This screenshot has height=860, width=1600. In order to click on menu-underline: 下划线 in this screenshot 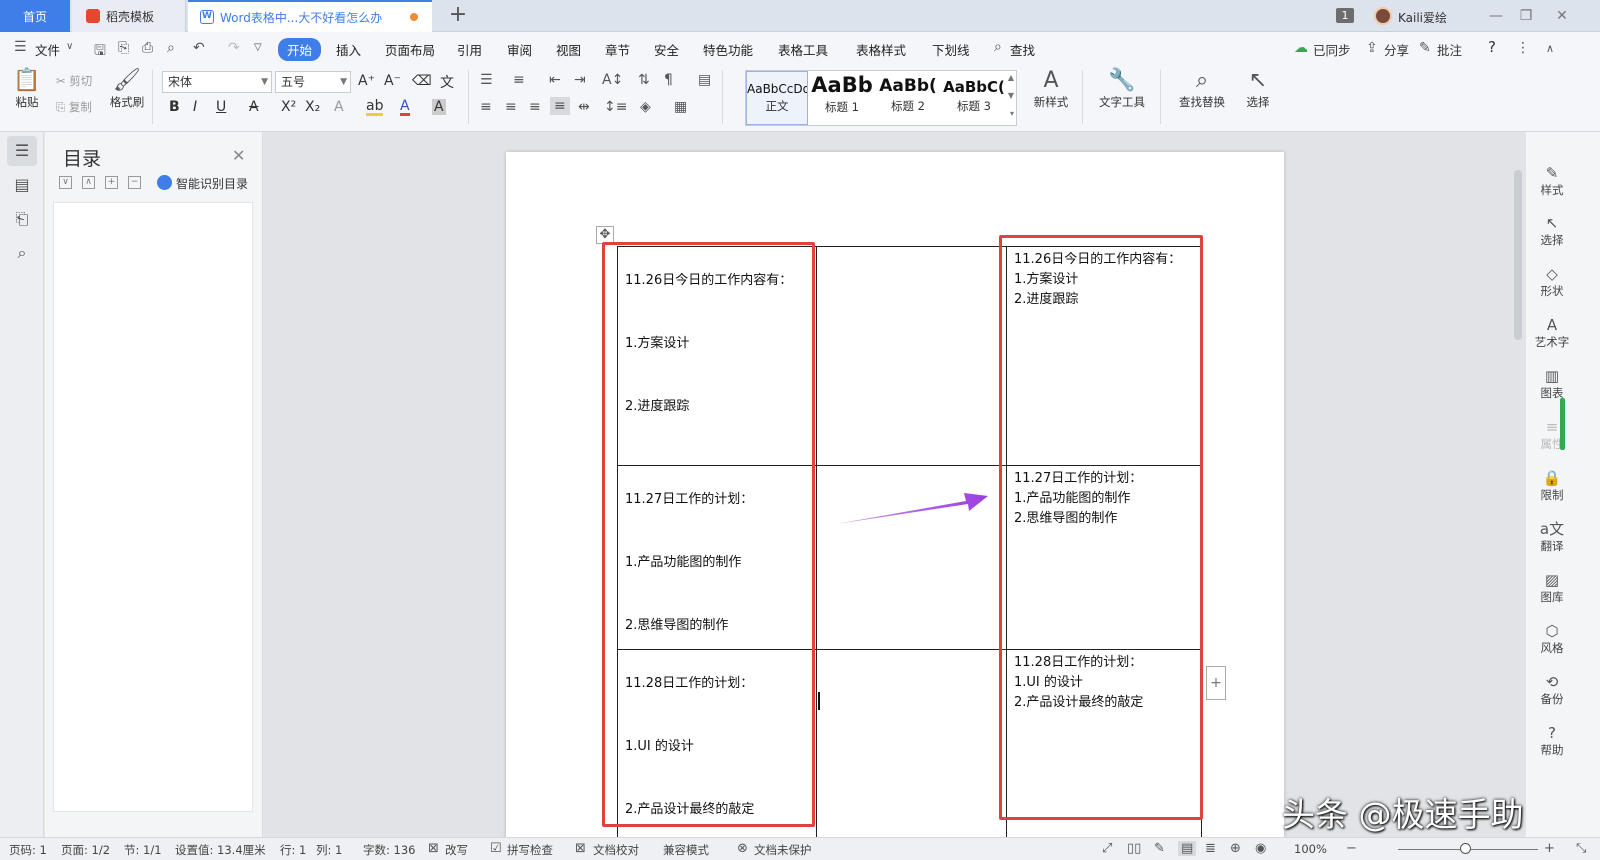, I will do `click(951, 49)`.